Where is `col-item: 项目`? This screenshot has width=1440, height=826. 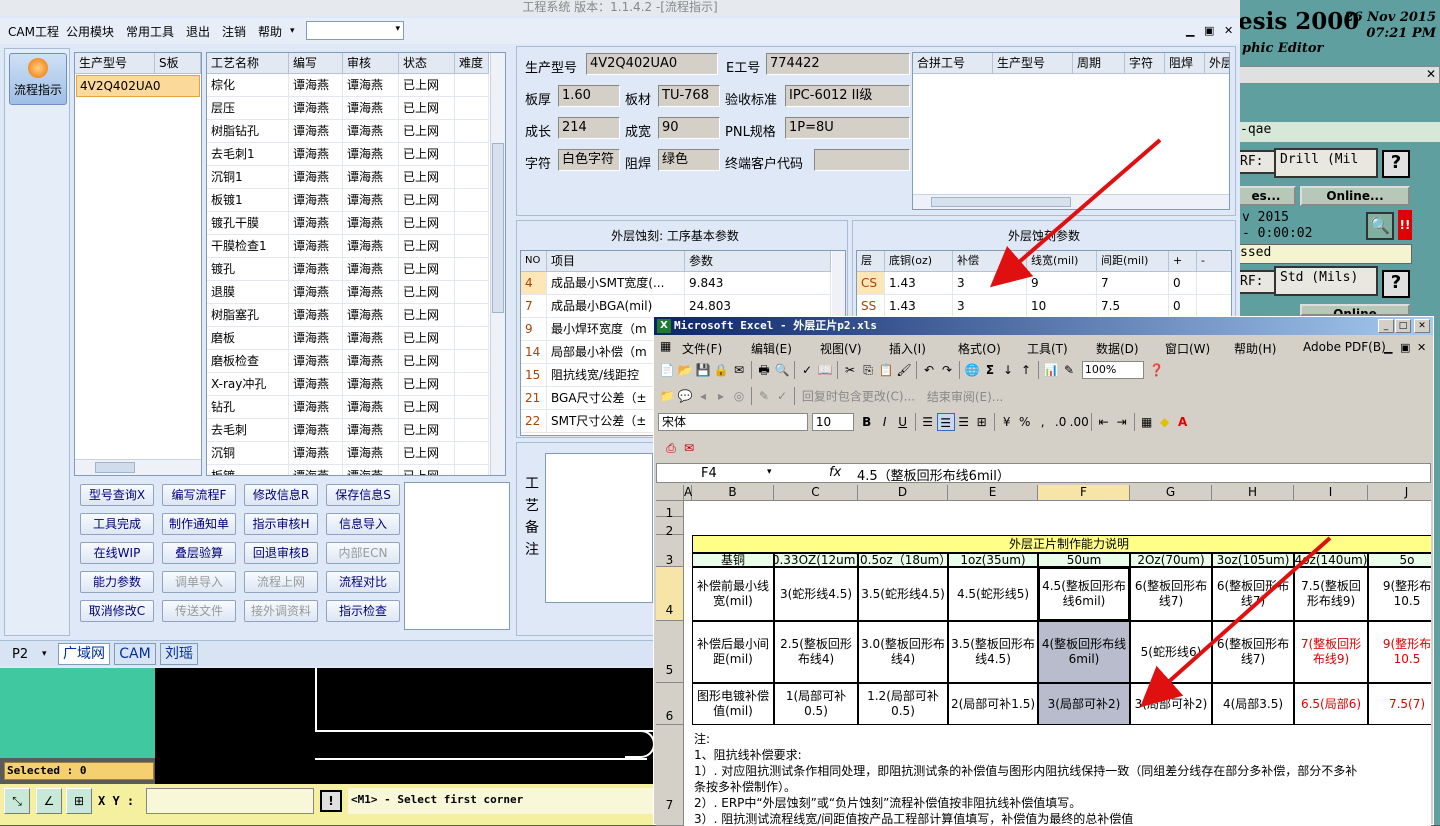
col-item: 项目 is located at coordinates (616, 261).